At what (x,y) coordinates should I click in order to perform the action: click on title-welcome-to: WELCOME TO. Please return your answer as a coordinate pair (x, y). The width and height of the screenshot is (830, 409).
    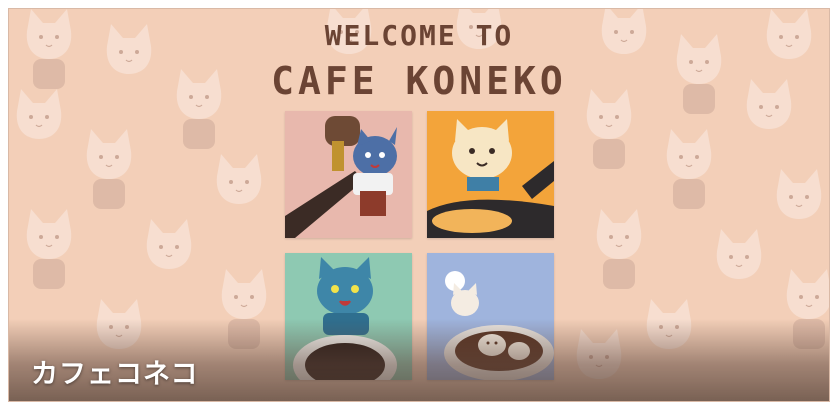
    Looking at the image, I should click on (419, 35).